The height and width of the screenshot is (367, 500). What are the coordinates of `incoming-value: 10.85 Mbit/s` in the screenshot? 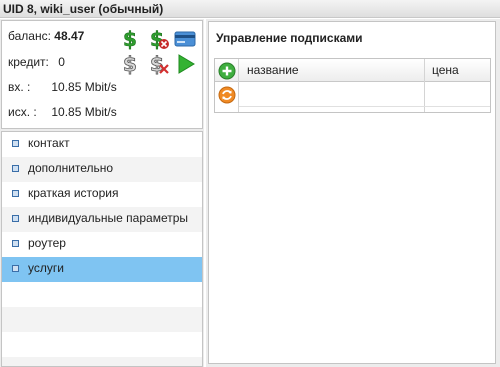 It's located at (84, 87).